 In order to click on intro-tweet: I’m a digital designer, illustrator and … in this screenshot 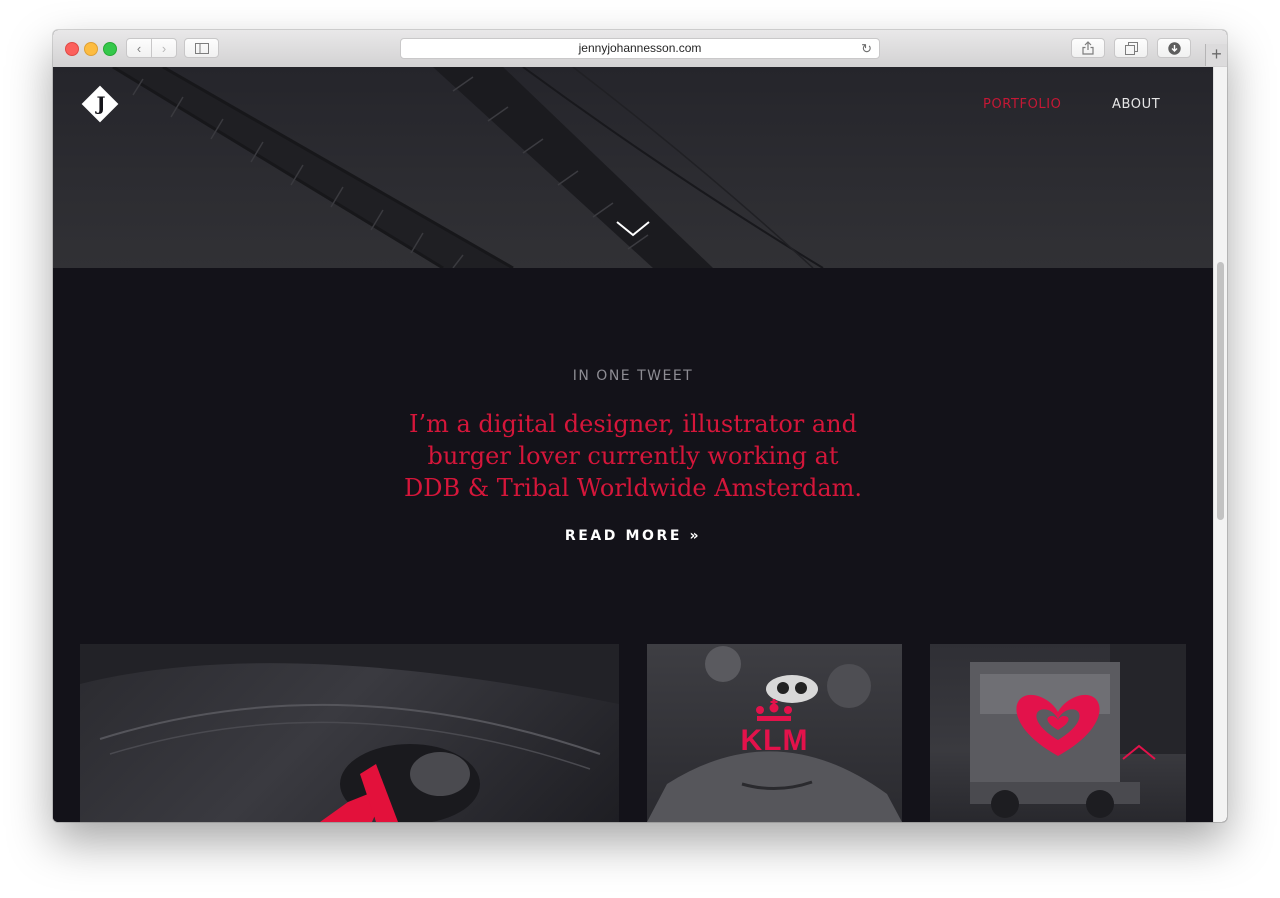, I will do `click(633, 456)`.